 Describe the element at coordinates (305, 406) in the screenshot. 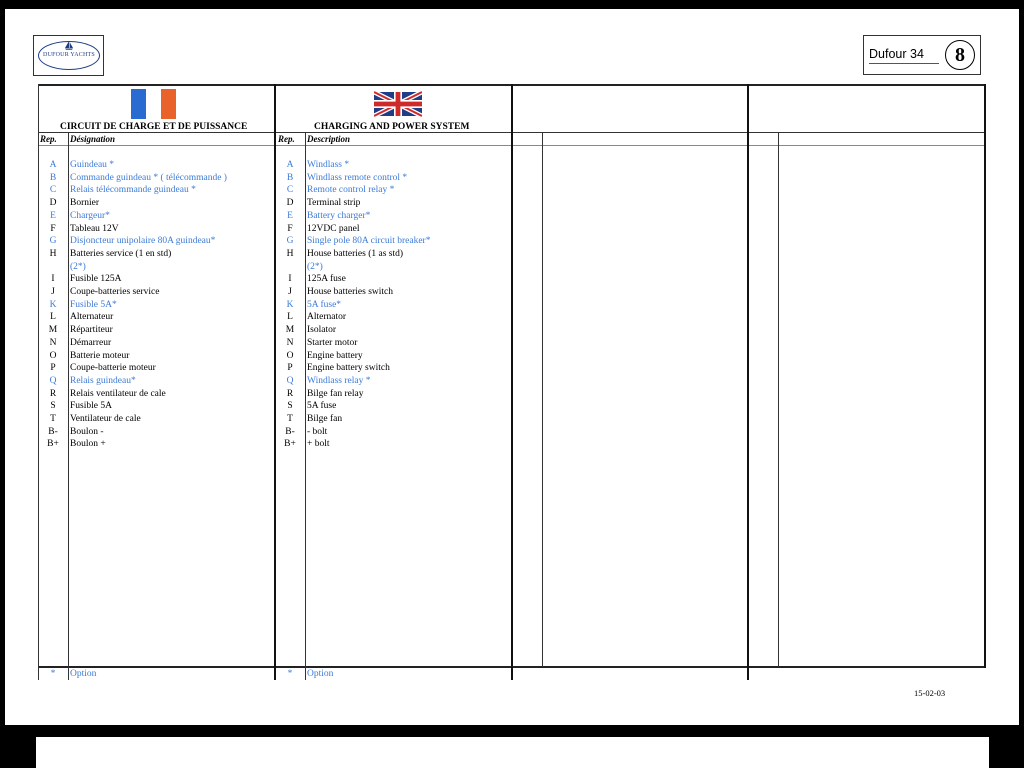

I see `col-border-en-rep` at that location.